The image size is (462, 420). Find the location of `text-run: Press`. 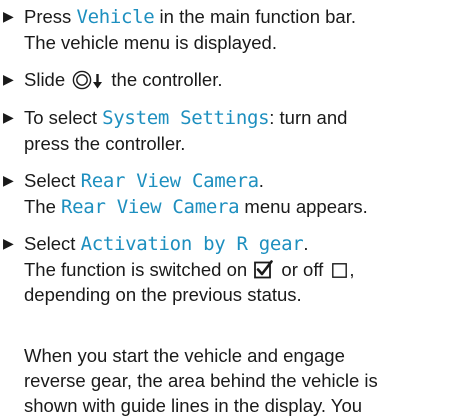

text-run: Press is located at coordinates (50, 16).